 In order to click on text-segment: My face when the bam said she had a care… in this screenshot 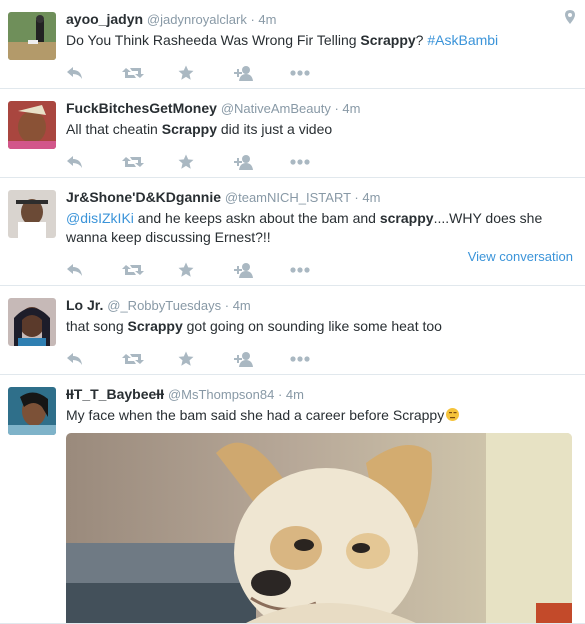, I will do `click(255, 415)`.